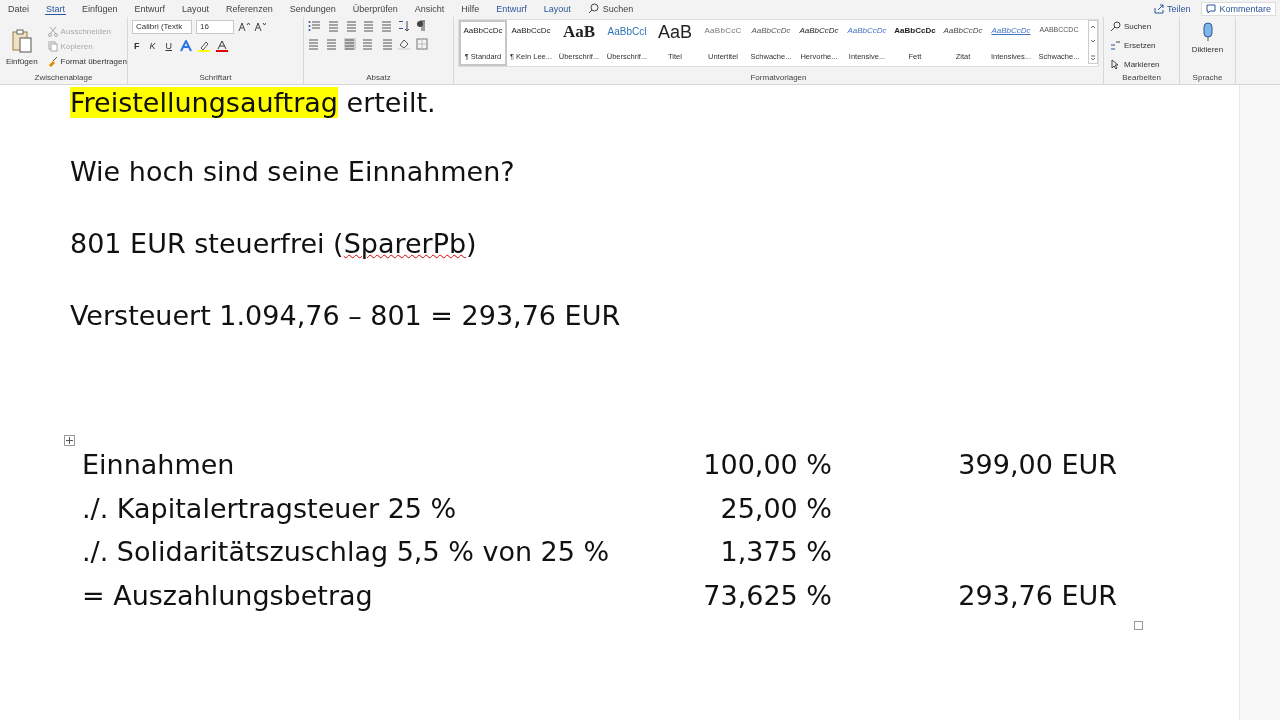 Image resolution: width=1280 pixels, height=720 pixels. I want to click on dictate-button: Diktieren, so click(1207, 38).